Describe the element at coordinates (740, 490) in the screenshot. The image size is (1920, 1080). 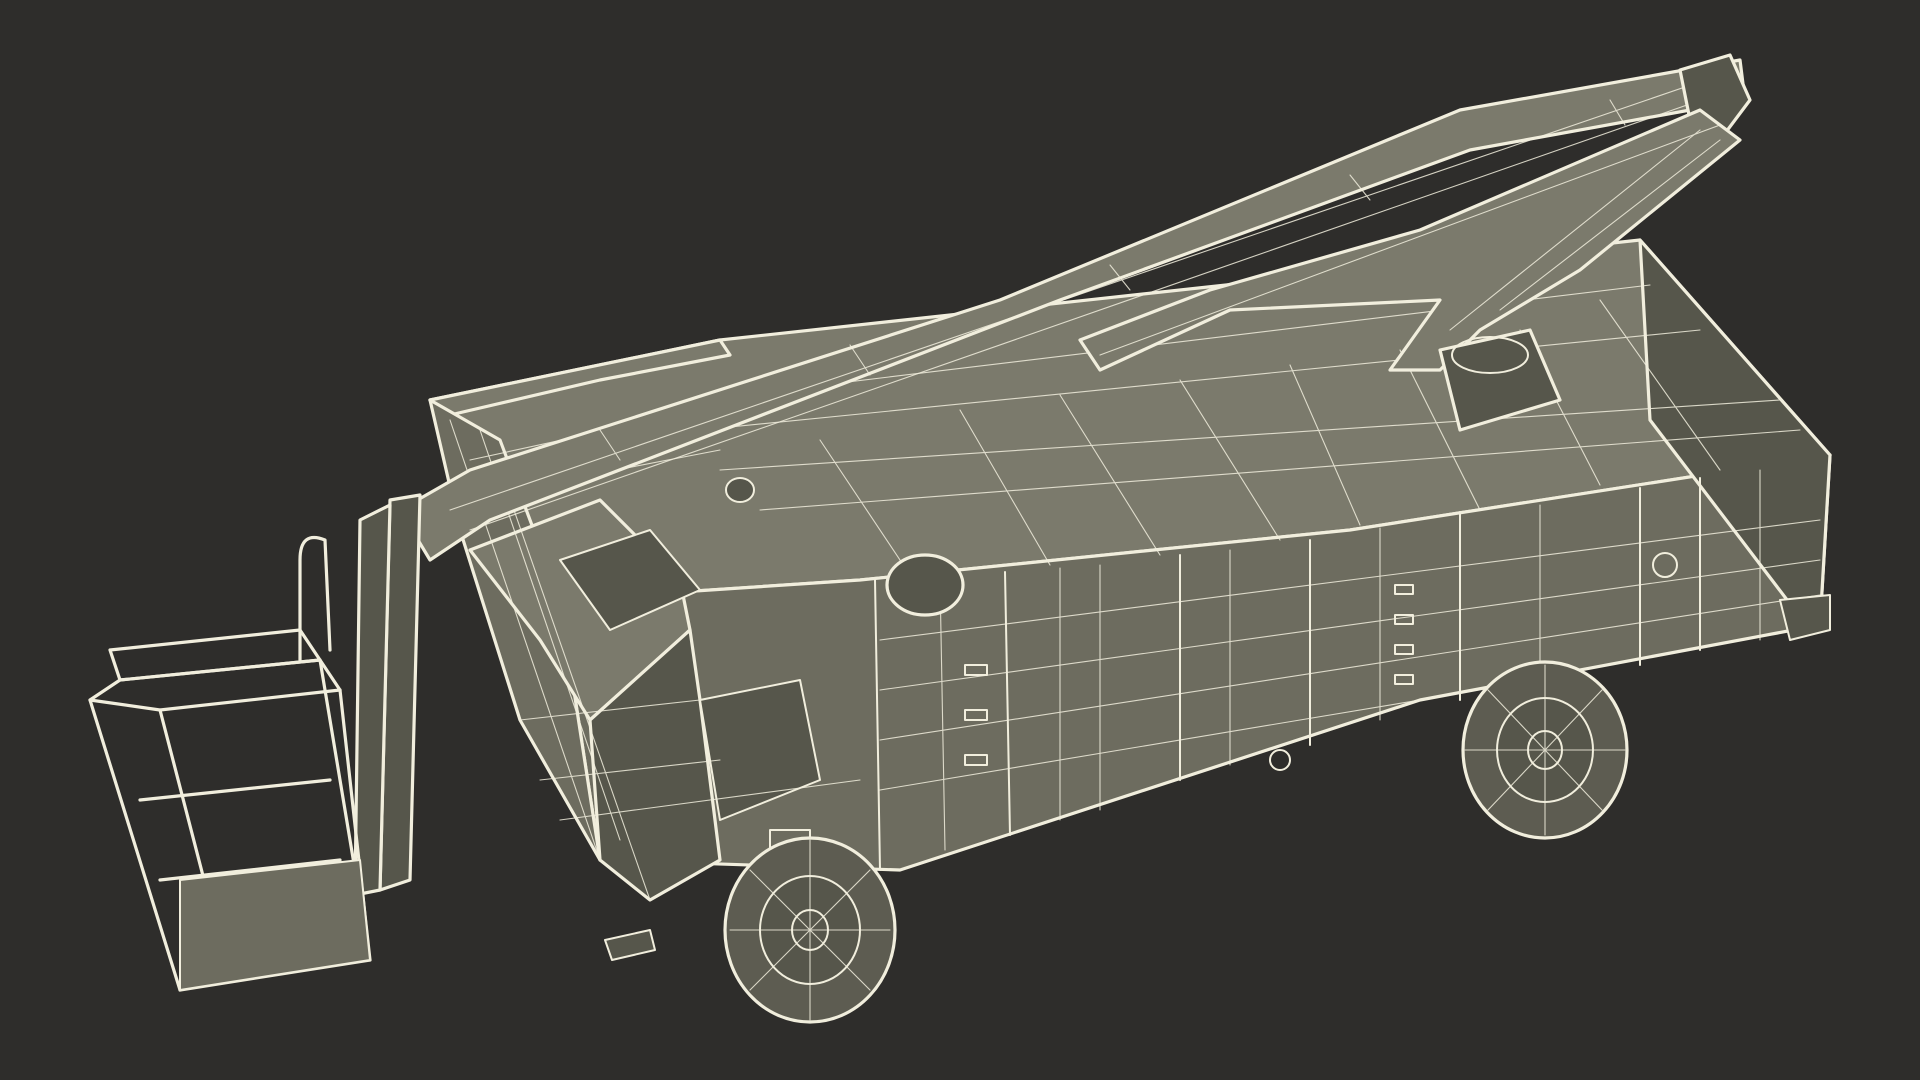
I see `vent-cap` at that location.